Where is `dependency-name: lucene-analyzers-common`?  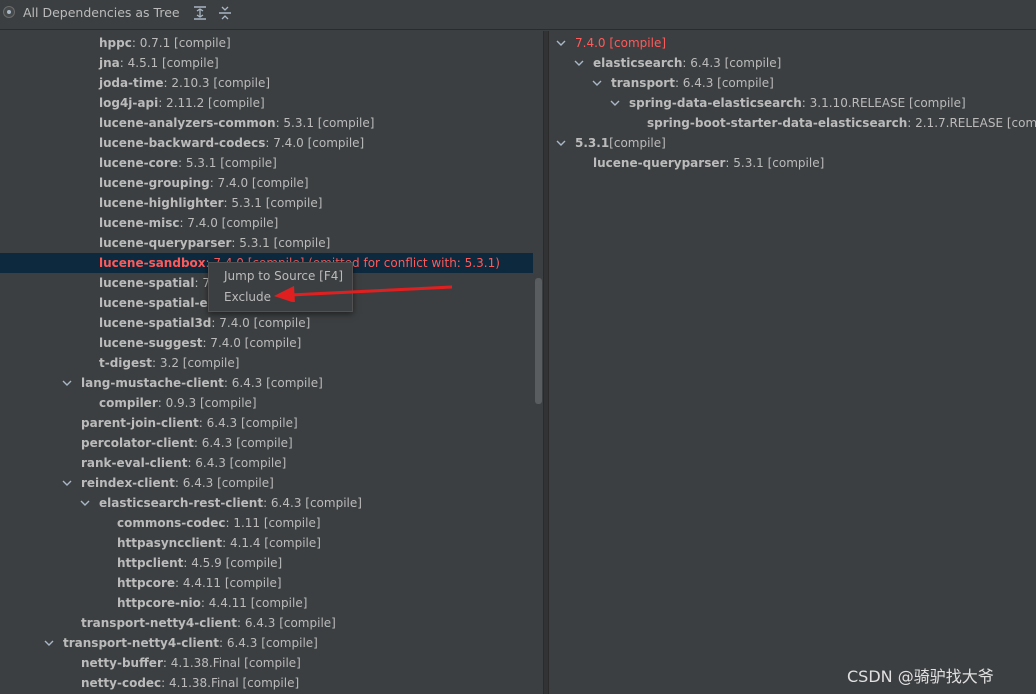
dependency-name: lucene-analyzers-common is located at coordinates (187, 123).